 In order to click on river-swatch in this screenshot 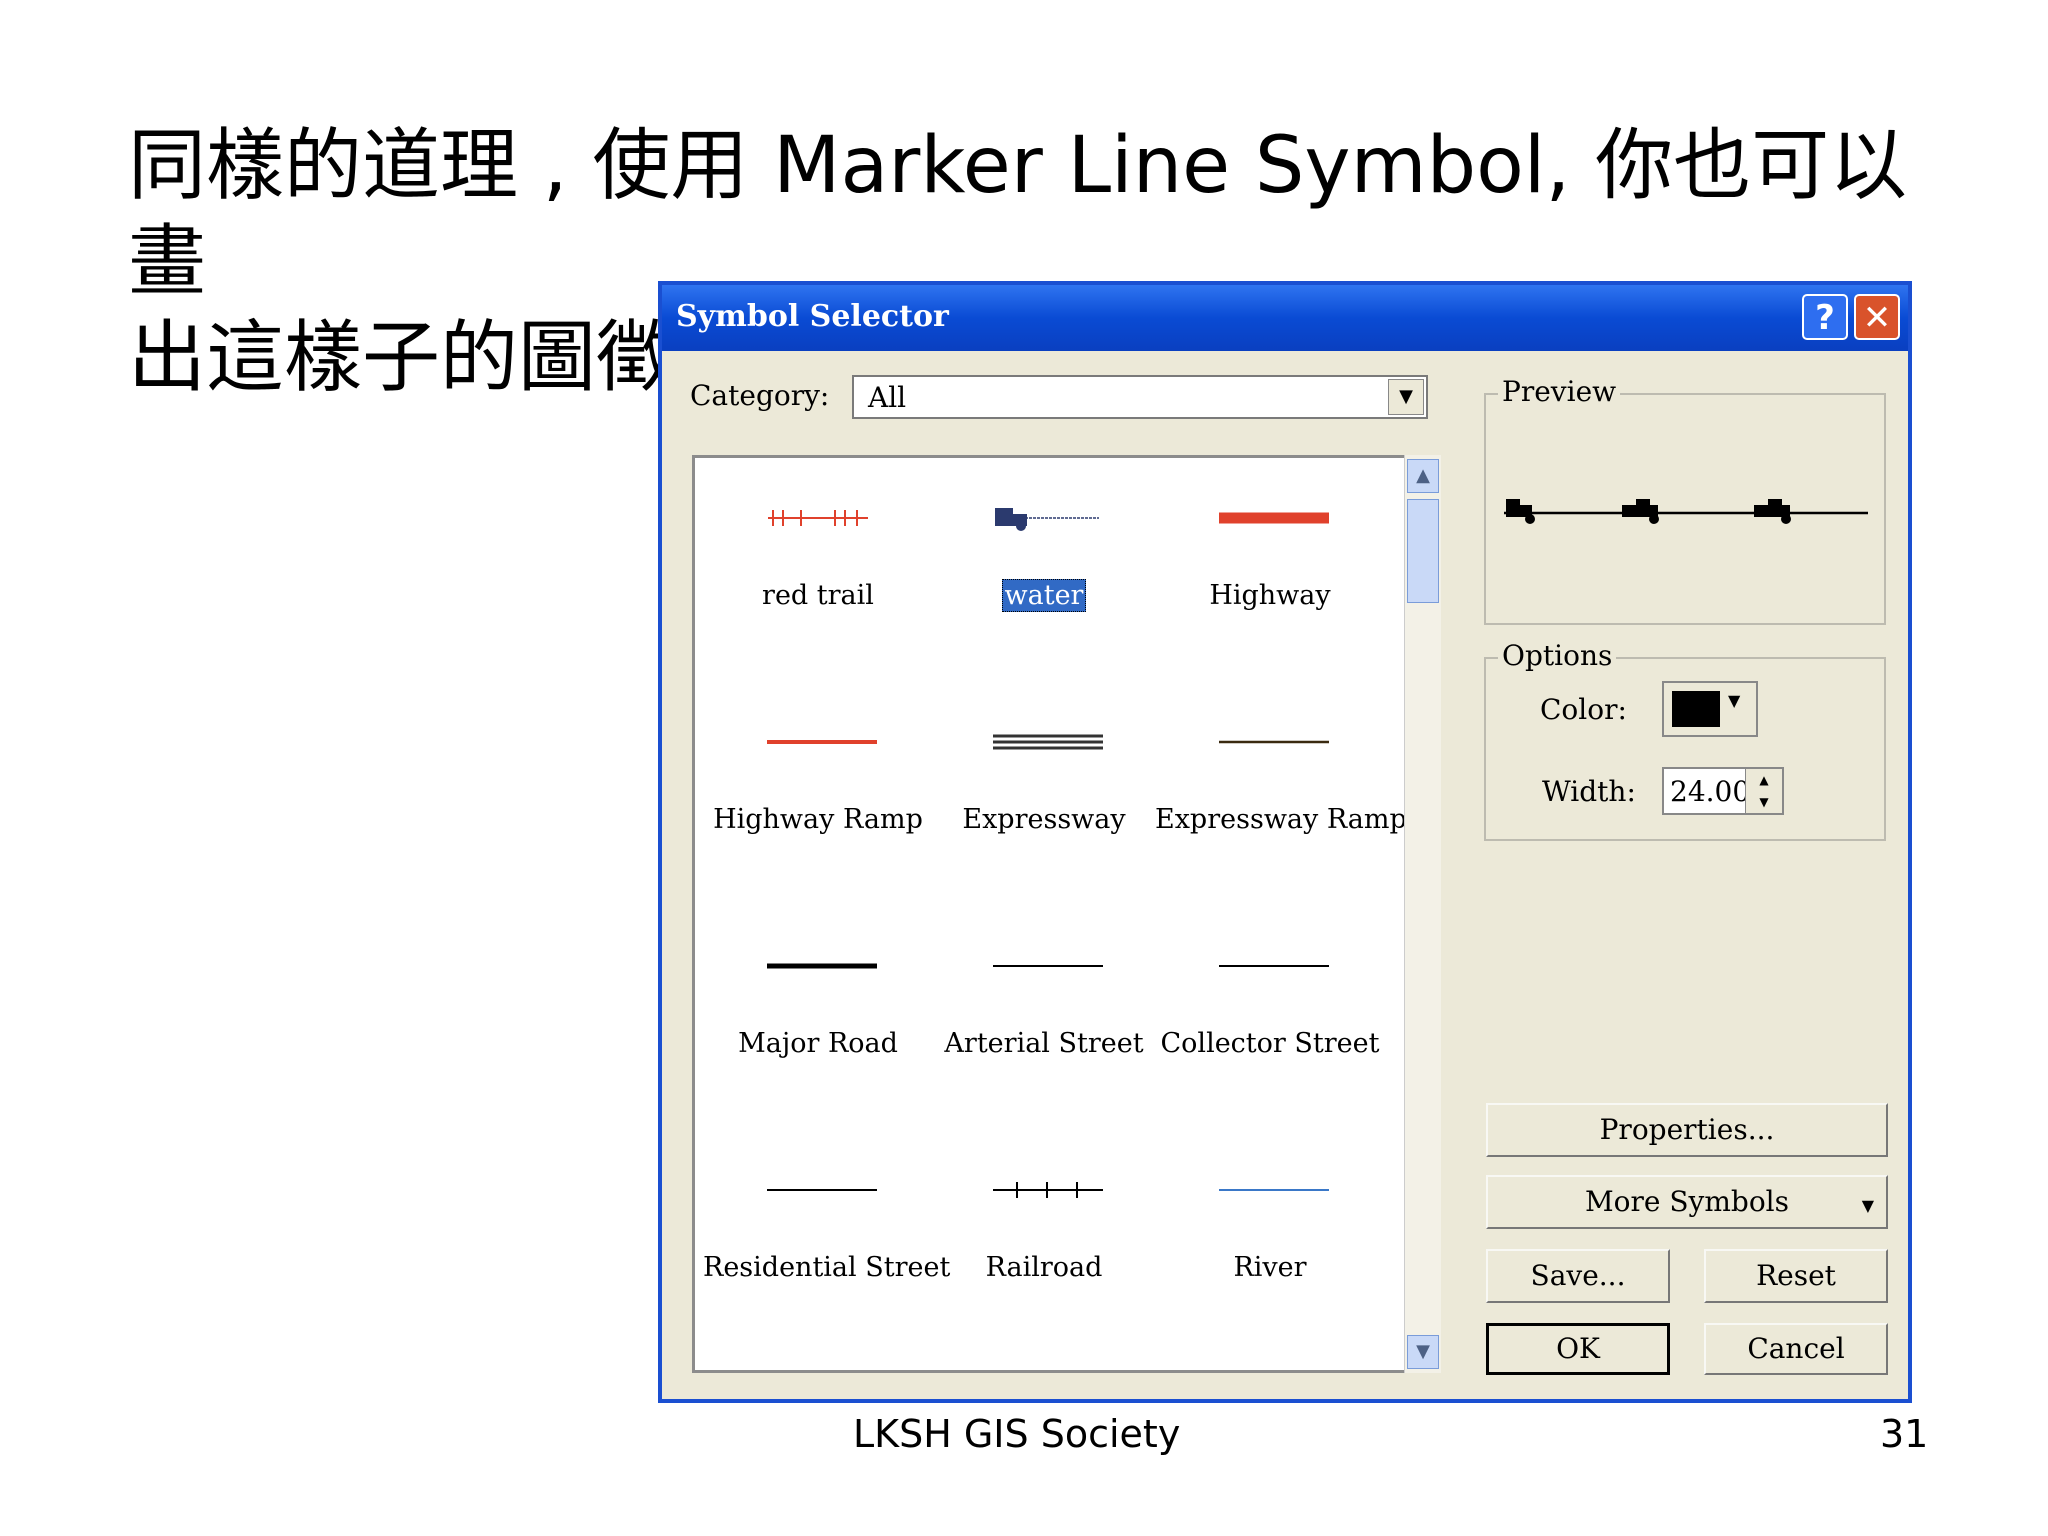, I will do `click(1274, 1190)`.